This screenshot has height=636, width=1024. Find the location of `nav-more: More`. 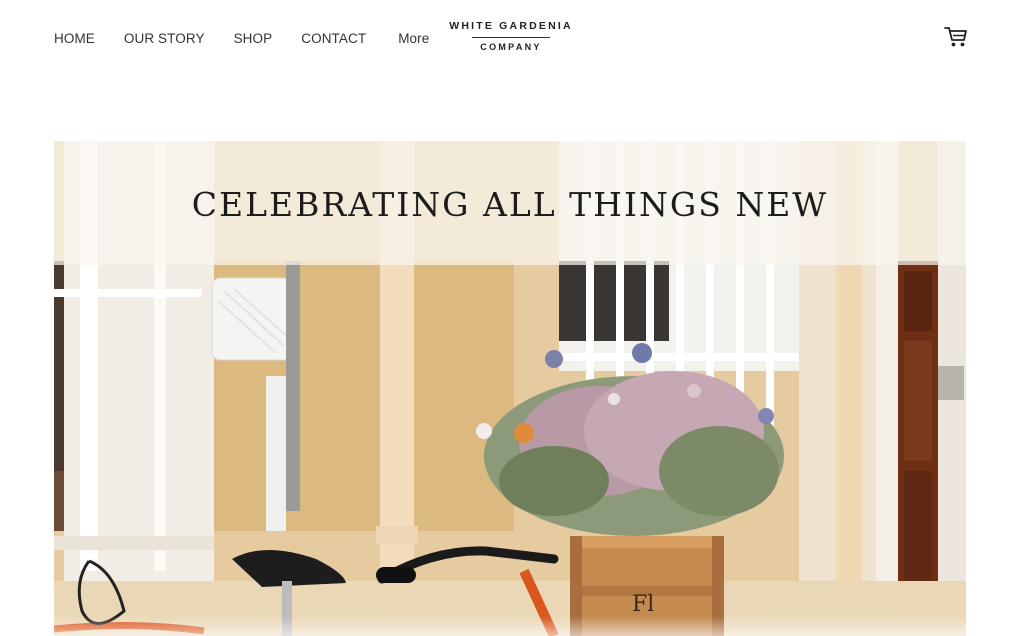

nav-more: More is located at coordinates (413, 38).